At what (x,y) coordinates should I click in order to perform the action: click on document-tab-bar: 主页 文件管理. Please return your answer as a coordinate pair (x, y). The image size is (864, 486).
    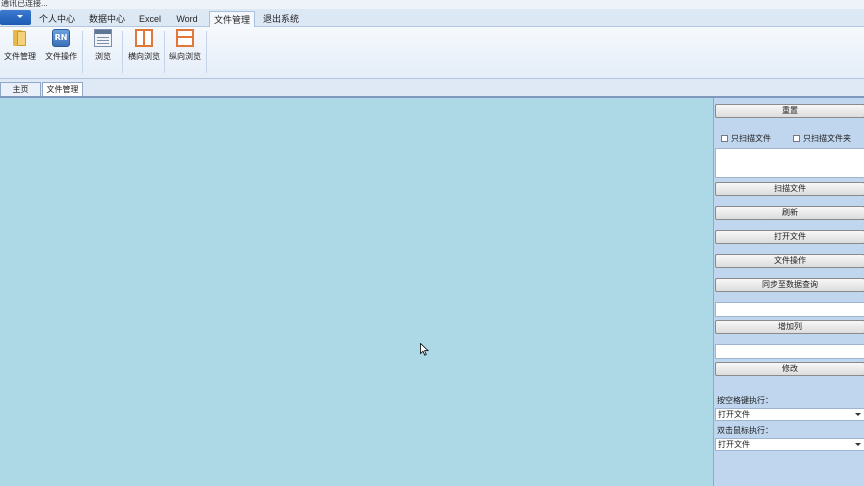
    Looking at the image, I should click on (432, 88).